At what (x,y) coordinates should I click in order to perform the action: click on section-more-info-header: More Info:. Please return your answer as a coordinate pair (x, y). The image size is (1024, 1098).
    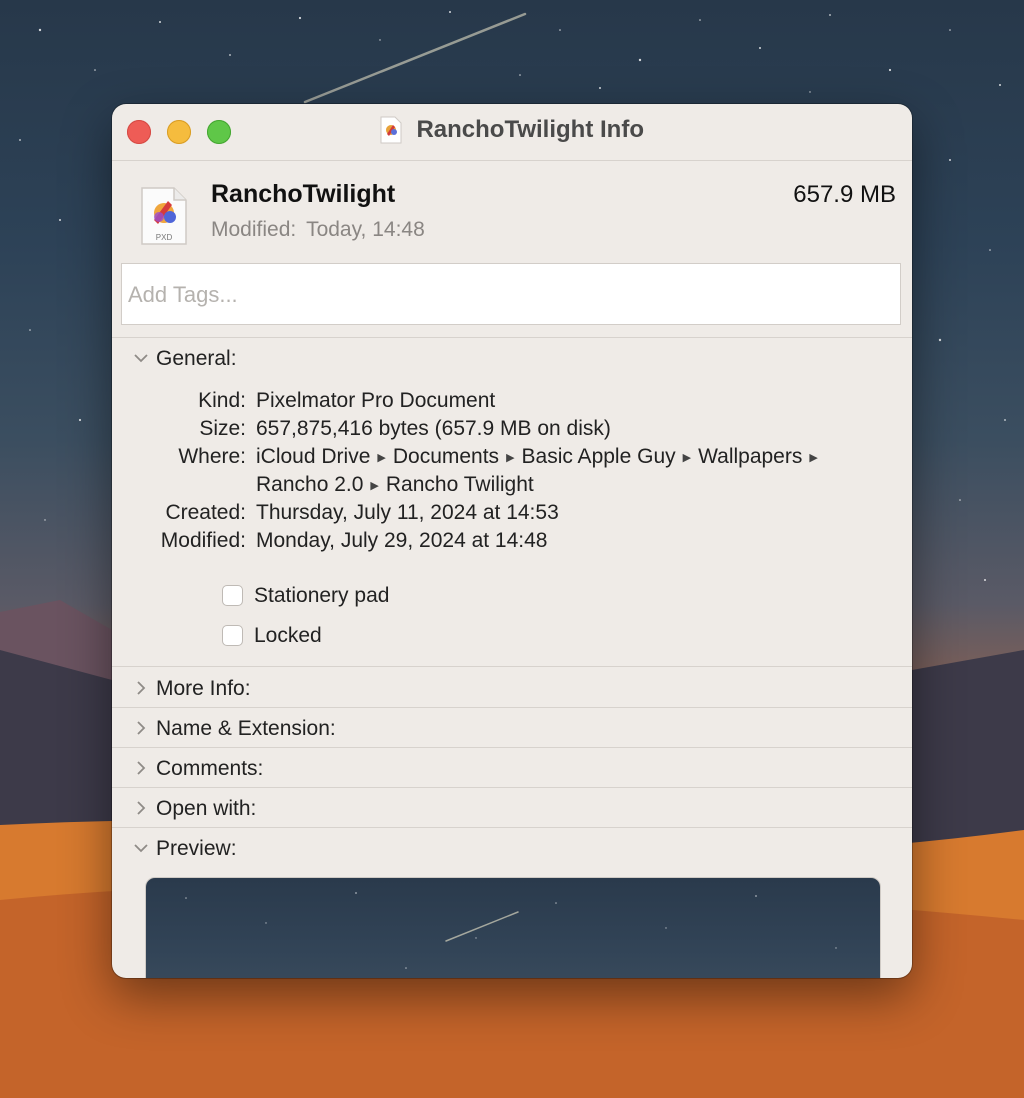
    Looking at the image, I should click on (512, 688).